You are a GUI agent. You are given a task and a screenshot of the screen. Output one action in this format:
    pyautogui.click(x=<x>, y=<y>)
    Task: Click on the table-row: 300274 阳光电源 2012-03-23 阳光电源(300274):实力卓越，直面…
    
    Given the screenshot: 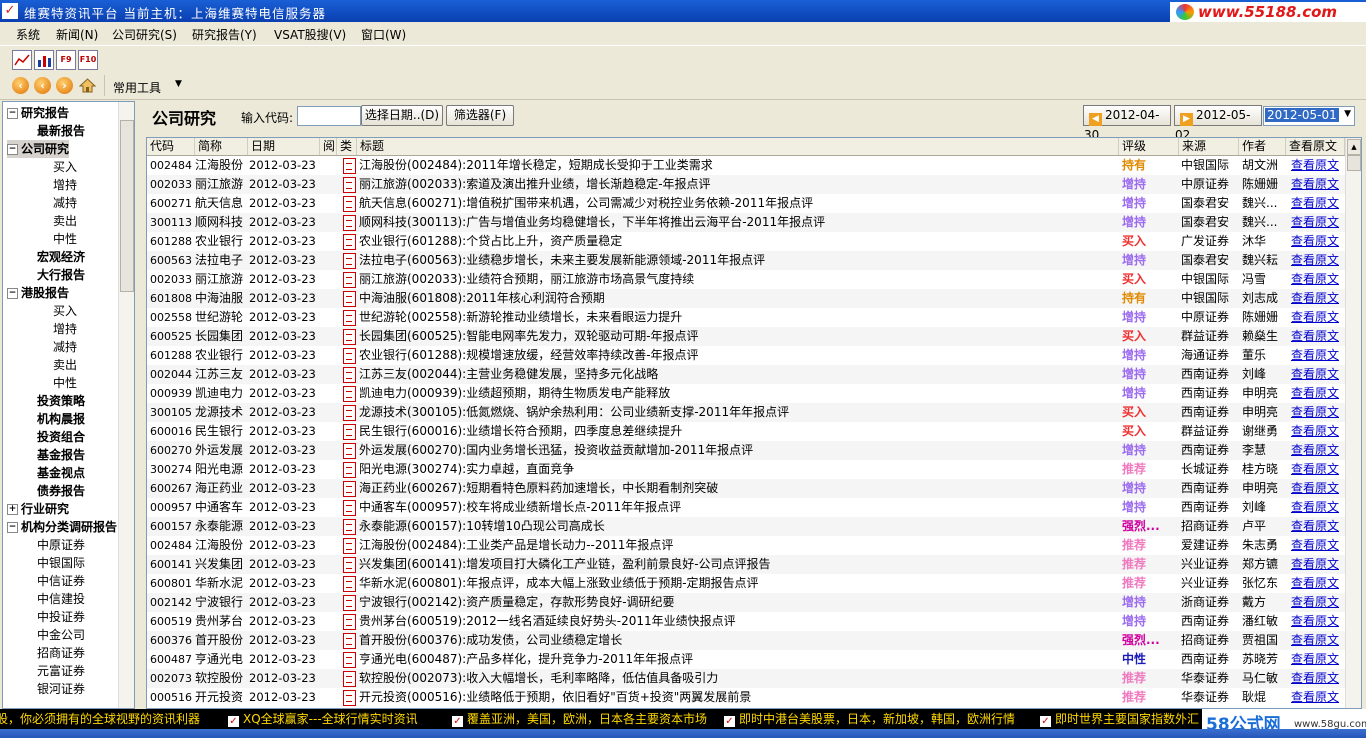 What is the action you would take?
    pyautogui.click(x=746, y=469)
    